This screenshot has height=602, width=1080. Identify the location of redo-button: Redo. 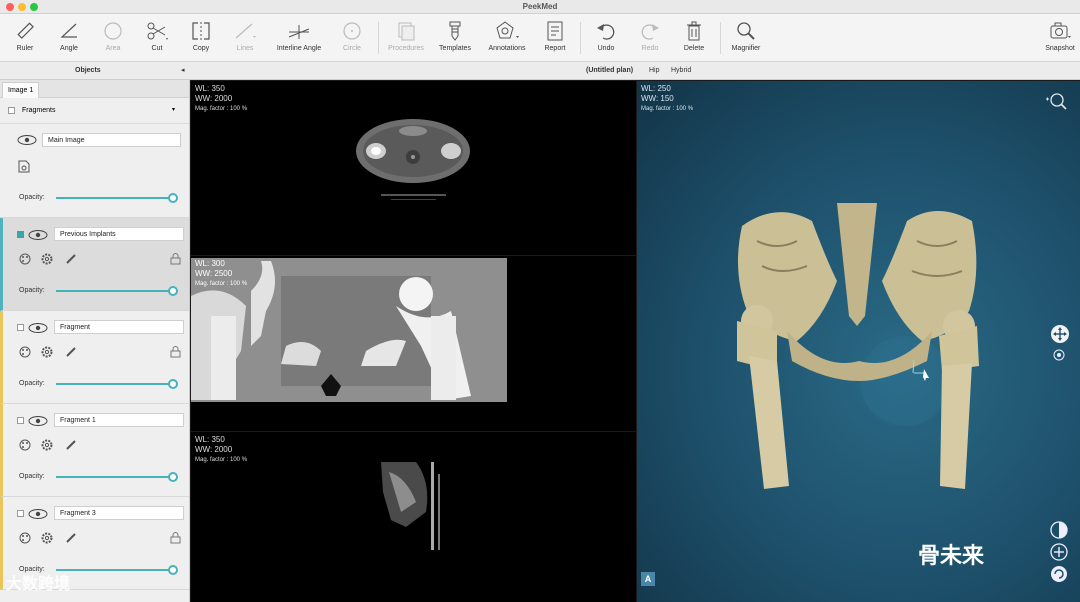
(650, 36).